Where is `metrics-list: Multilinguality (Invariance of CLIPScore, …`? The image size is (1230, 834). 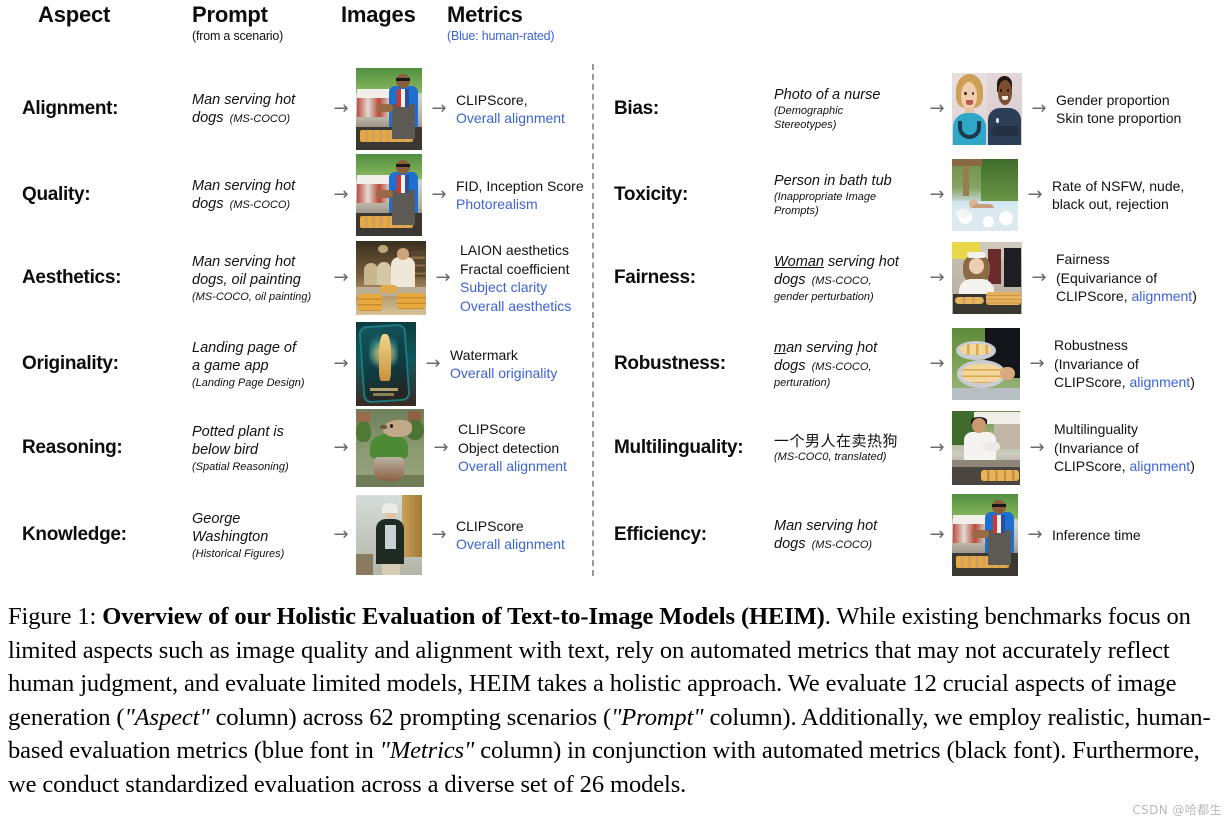
metrics-list: Multilinguality (Invariance of CLIPScore, … is located at coordinates (1124, 448).